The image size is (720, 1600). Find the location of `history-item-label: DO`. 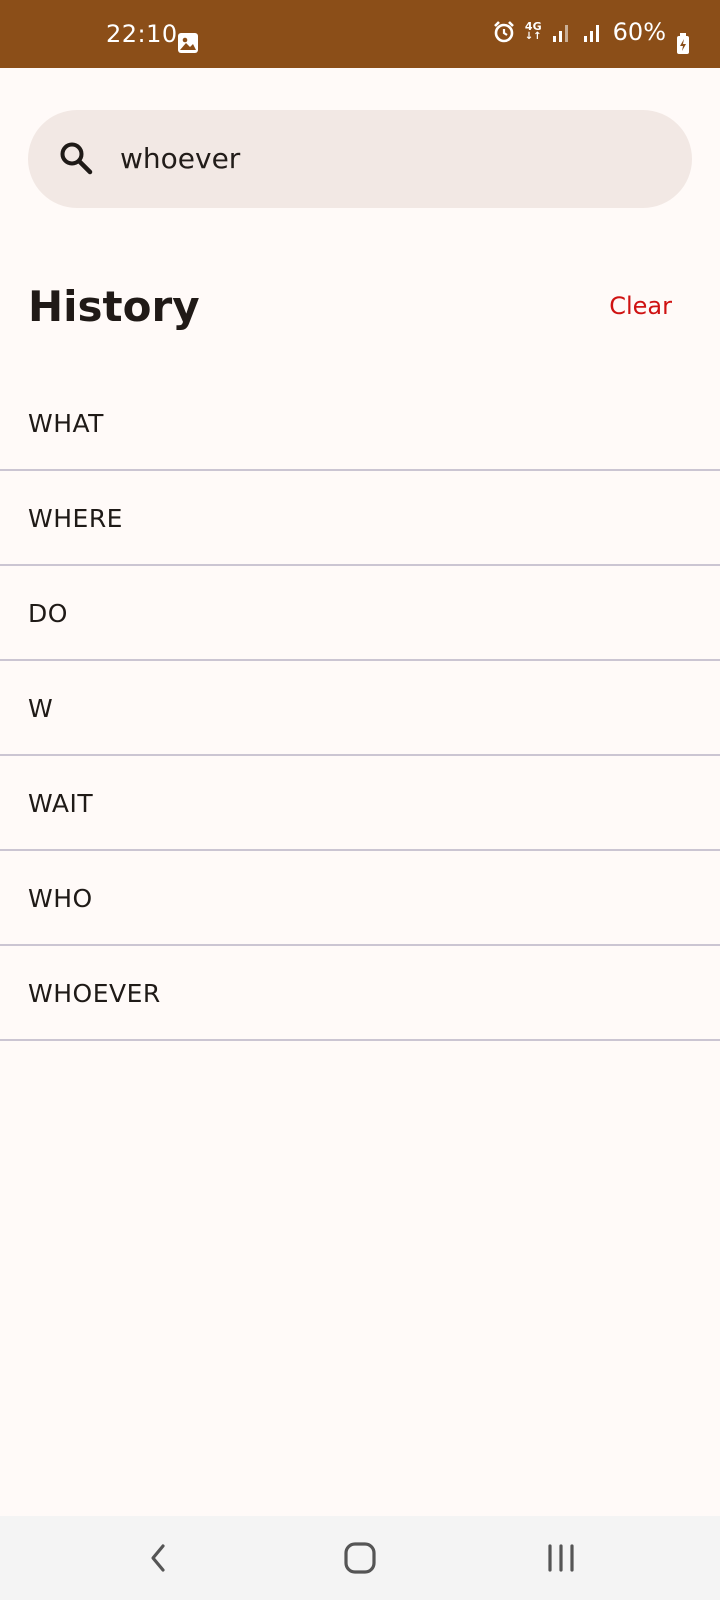

history-item-label: DO is located at coordinates (48, 613).